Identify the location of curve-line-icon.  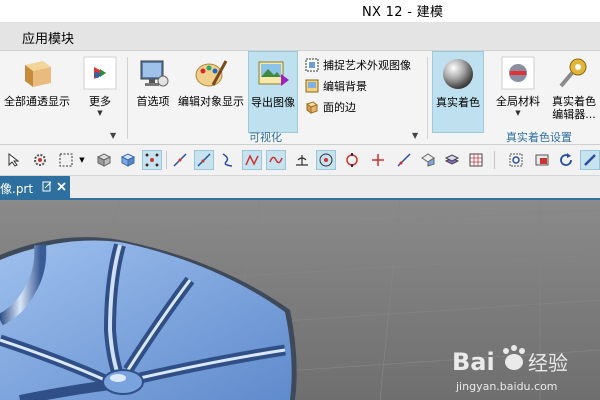
(204, 160).